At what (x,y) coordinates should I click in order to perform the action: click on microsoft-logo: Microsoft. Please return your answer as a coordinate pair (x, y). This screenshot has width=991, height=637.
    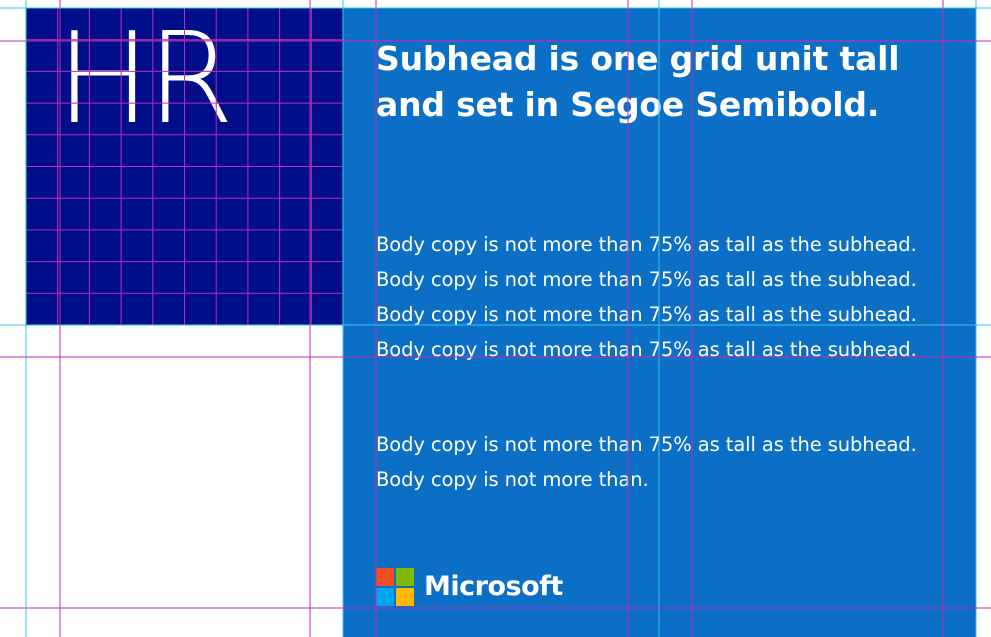
    Looking at the image, I should click on (469, 587).